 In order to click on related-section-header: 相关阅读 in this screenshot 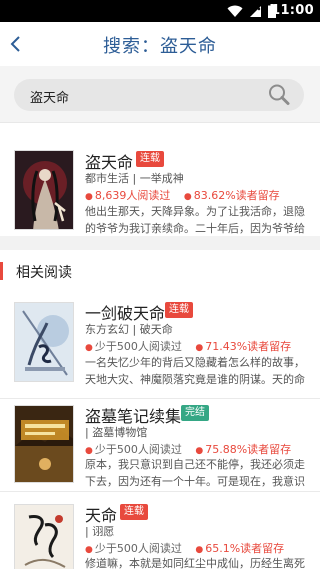, I will do `click(160, 272)`.